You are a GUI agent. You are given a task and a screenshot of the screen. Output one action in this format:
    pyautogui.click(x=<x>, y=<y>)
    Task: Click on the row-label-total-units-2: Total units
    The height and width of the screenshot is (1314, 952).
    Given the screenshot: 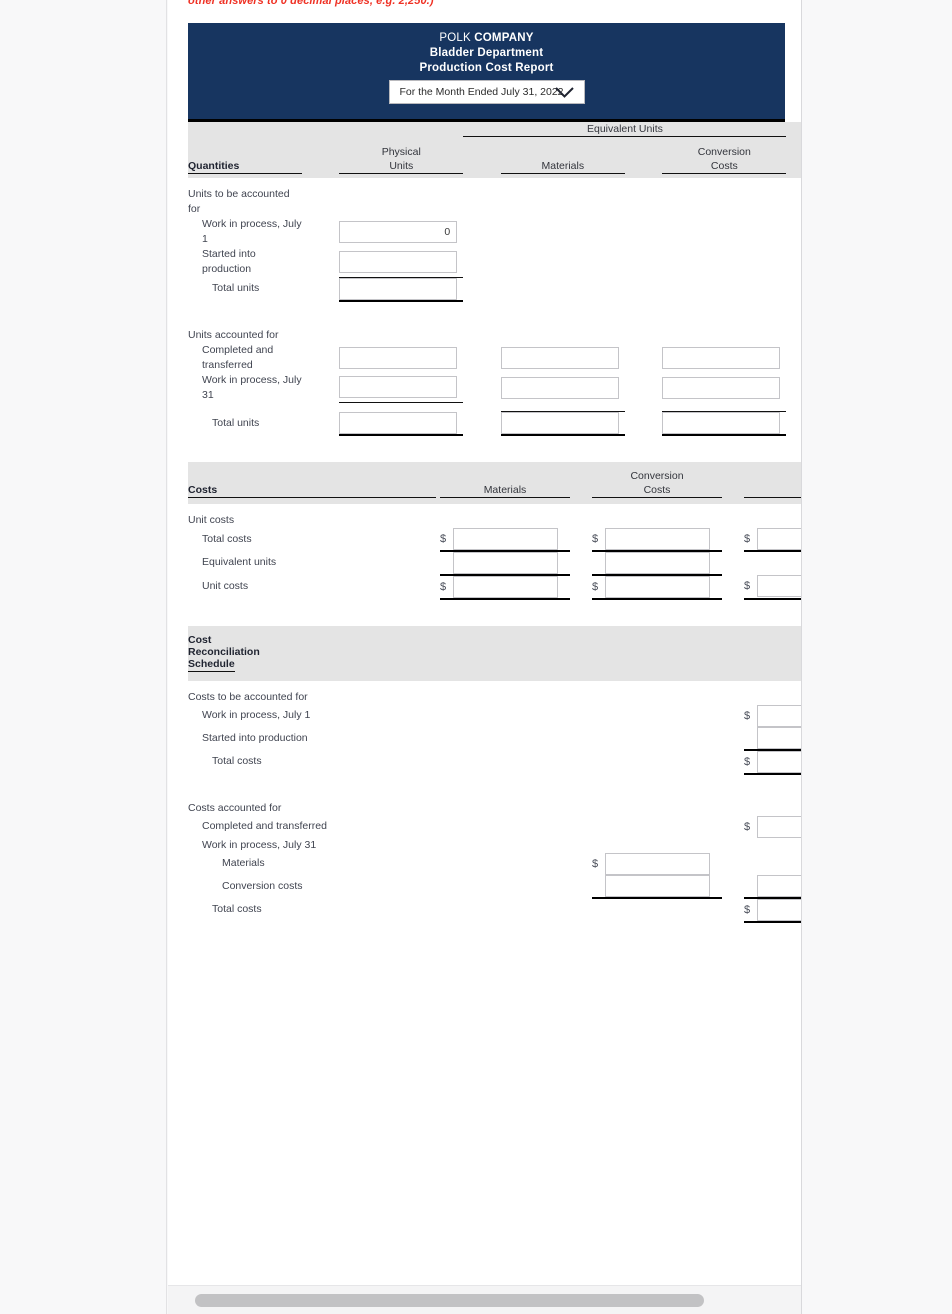 What is the action you would take?
    pyautogui.click(x=236, y=422)
    